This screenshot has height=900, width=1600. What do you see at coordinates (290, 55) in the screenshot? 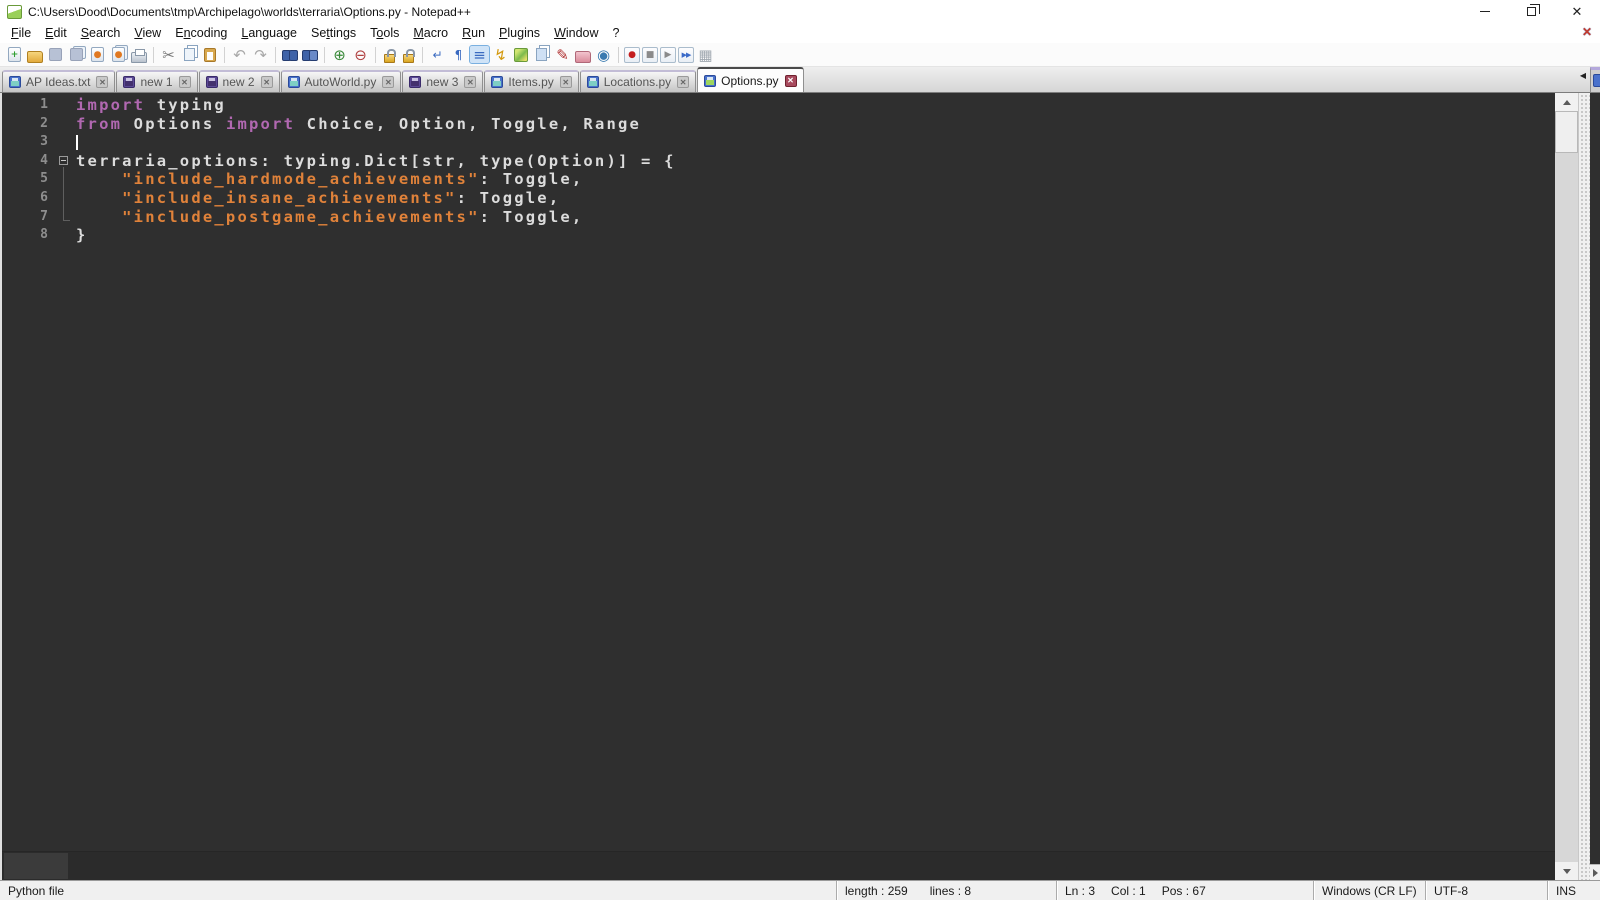
I see `find-icon` at bounding box center [290, 55].